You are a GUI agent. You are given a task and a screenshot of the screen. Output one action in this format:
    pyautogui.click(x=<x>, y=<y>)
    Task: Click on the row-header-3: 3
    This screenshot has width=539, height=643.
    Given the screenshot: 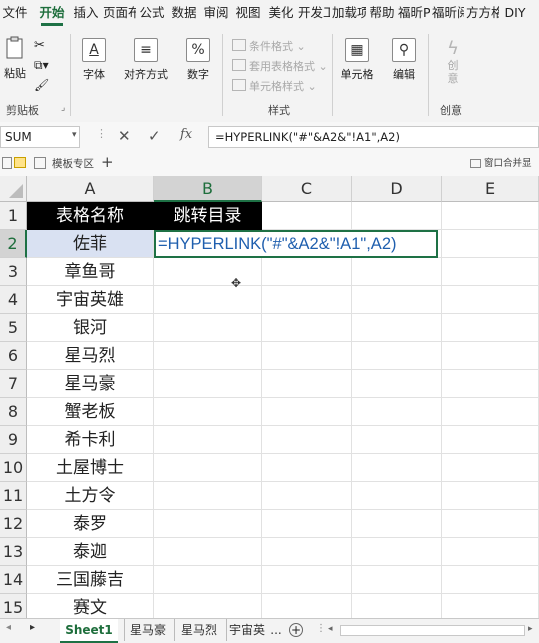 What is the action you would take?
    pyautogui.click(x=13, y=272)
    